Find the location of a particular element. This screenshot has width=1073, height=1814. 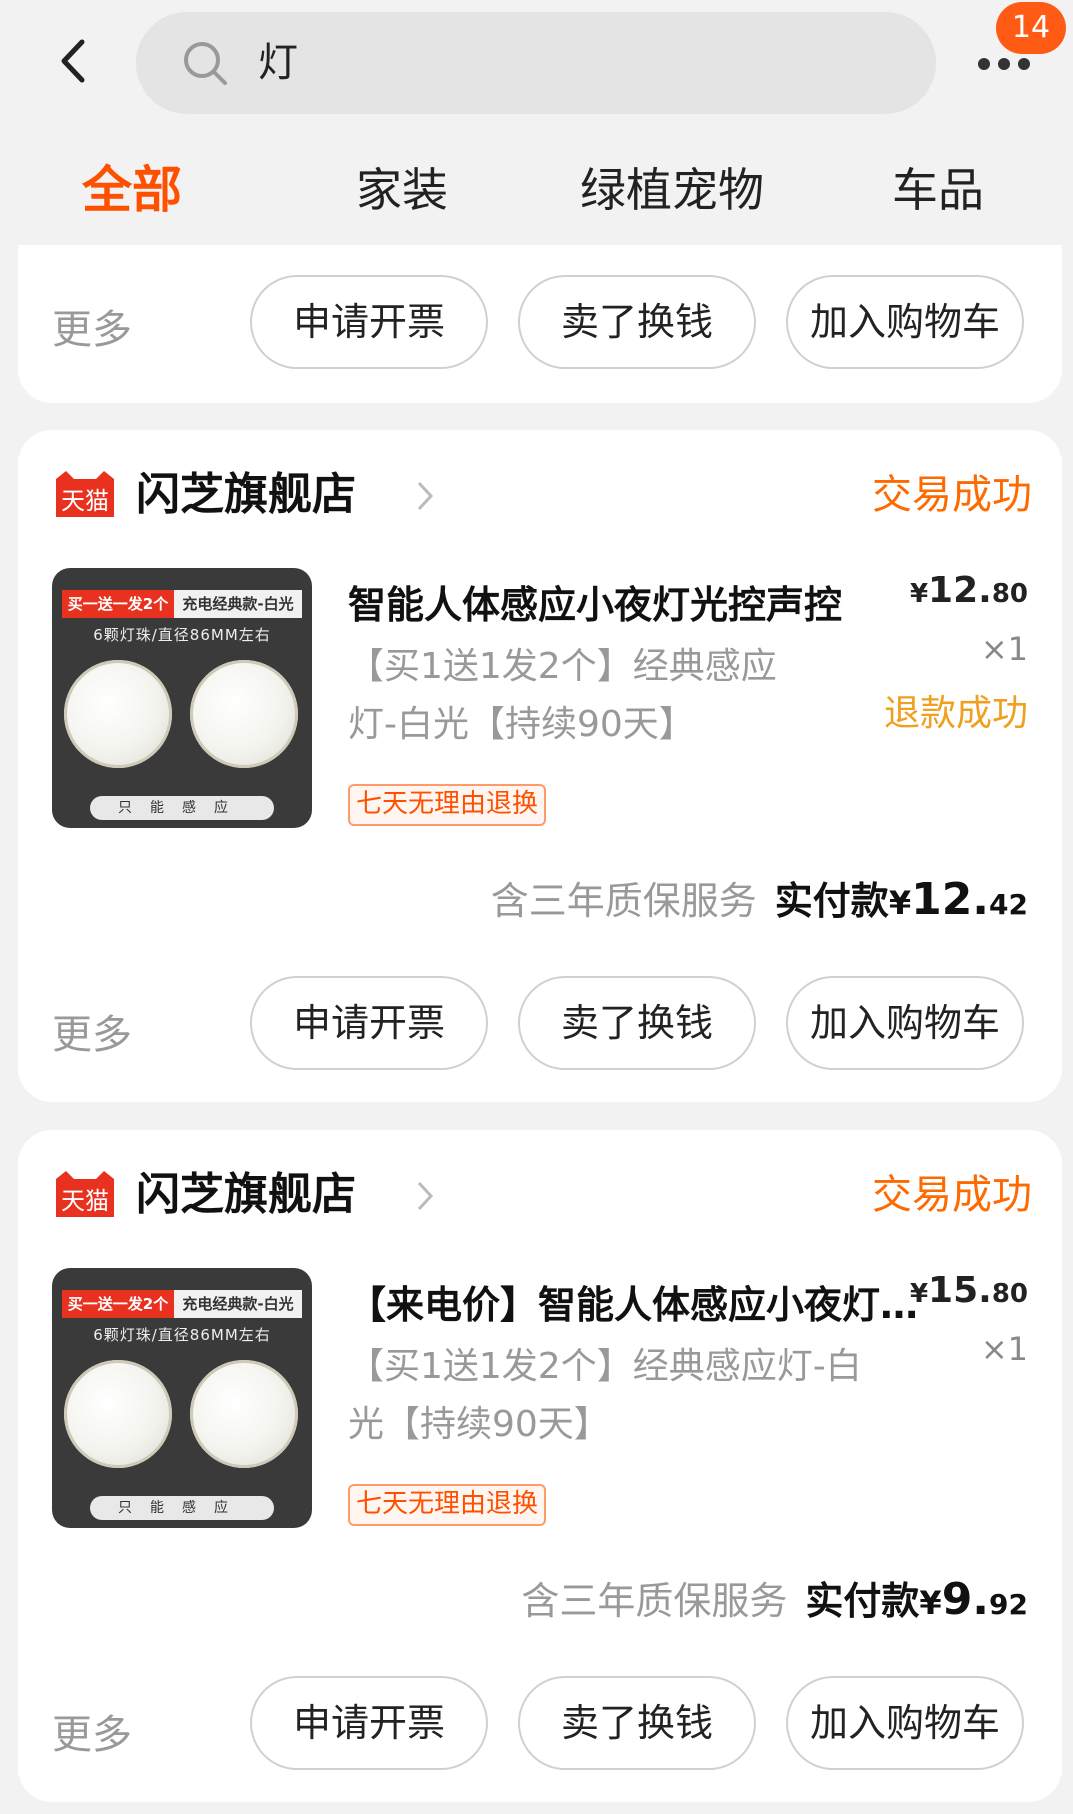

order-card-partial: 更多 申请开票 卖了换钱 加入购物车 is located at coordinates (540, 324).